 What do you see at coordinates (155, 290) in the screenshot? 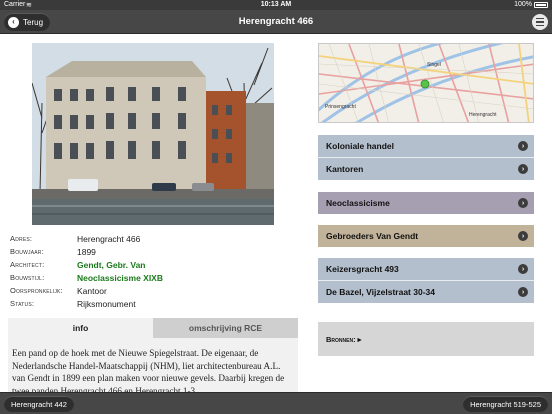
I see `detail-row-oorspronkelijk: Oorspronkelijk: Kantoor` at bounding box center [155, 290].